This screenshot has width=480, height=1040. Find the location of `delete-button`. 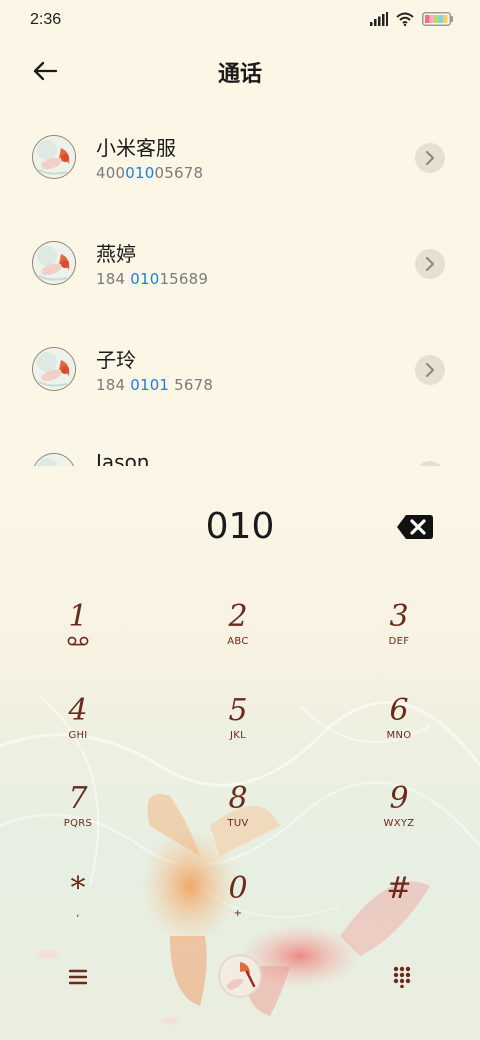

delete-button is located at coordinates (415, 527).